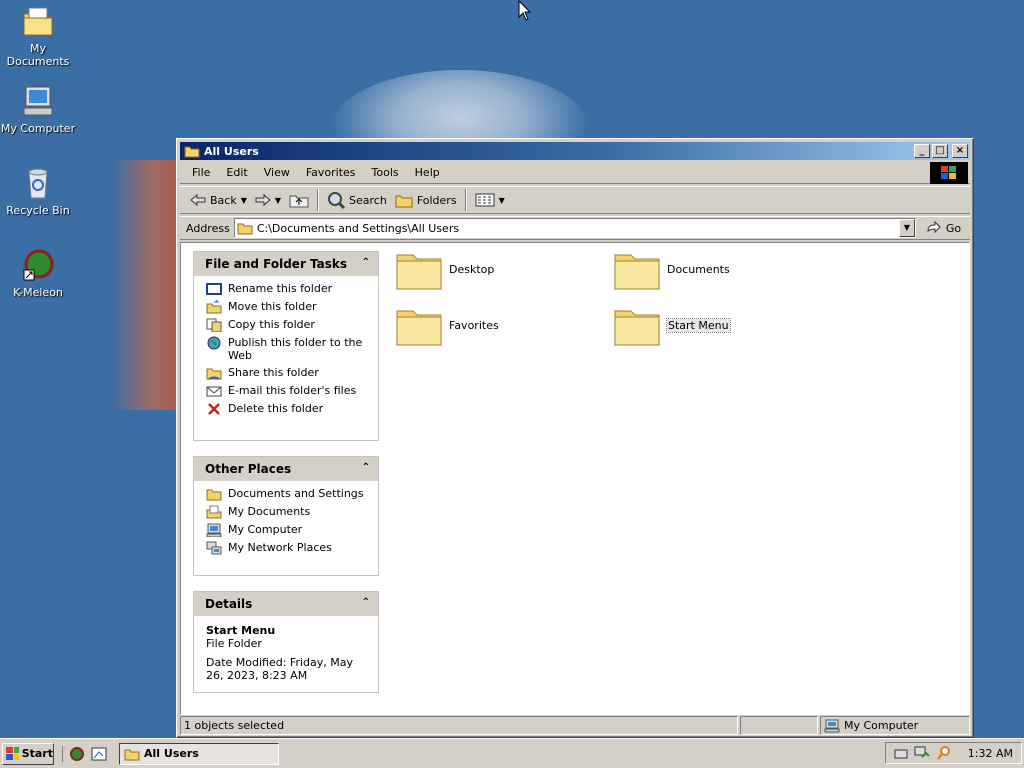 This screenshot has height=768, width=1024. I want to click on desktop-icon-my-documents: My Documents, so click(38, 36).